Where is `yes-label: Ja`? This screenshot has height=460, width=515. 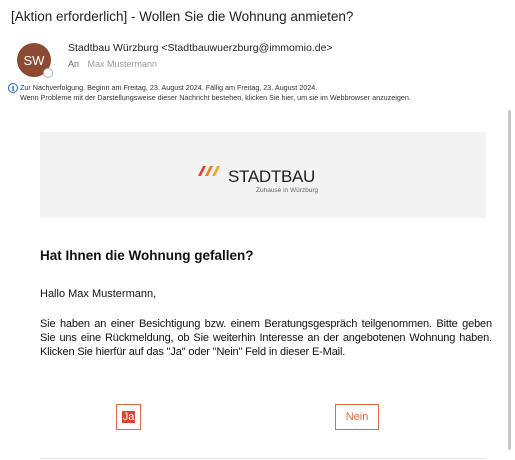 yes-label: Ja is located at coordinates (128, 417).